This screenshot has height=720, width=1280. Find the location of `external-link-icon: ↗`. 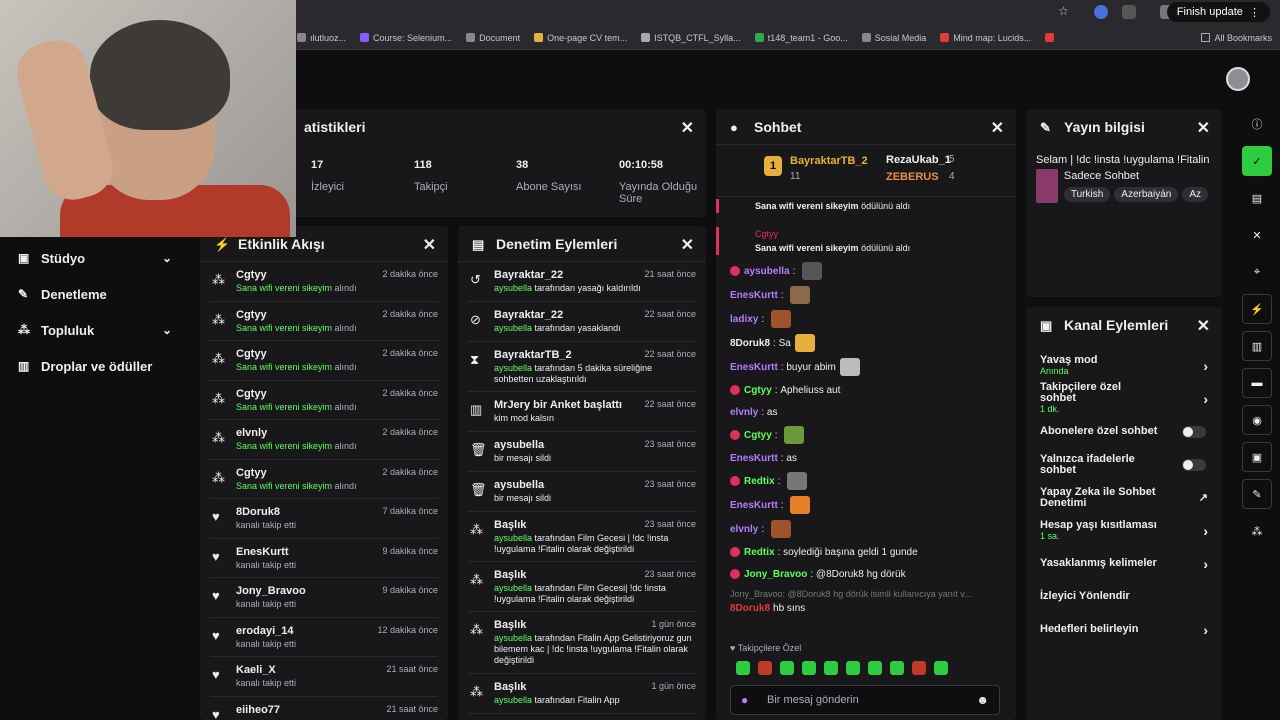

external-link-icon: ↗ is located at coordinates (1203, 497).